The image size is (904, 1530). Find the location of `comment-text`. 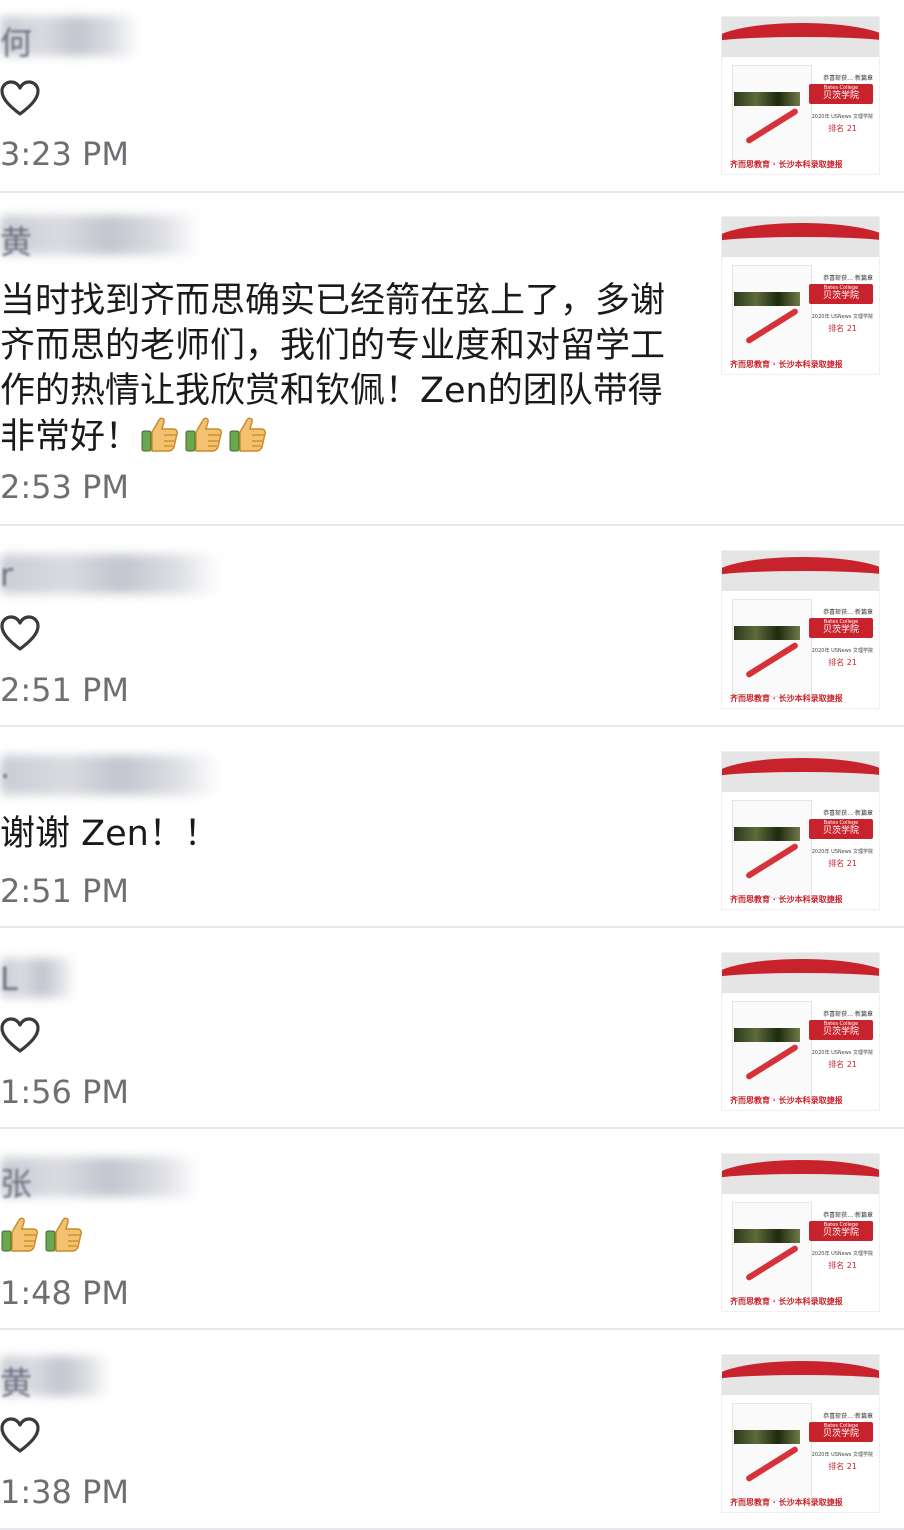

comment-text is located at coordinates (335, 1240).